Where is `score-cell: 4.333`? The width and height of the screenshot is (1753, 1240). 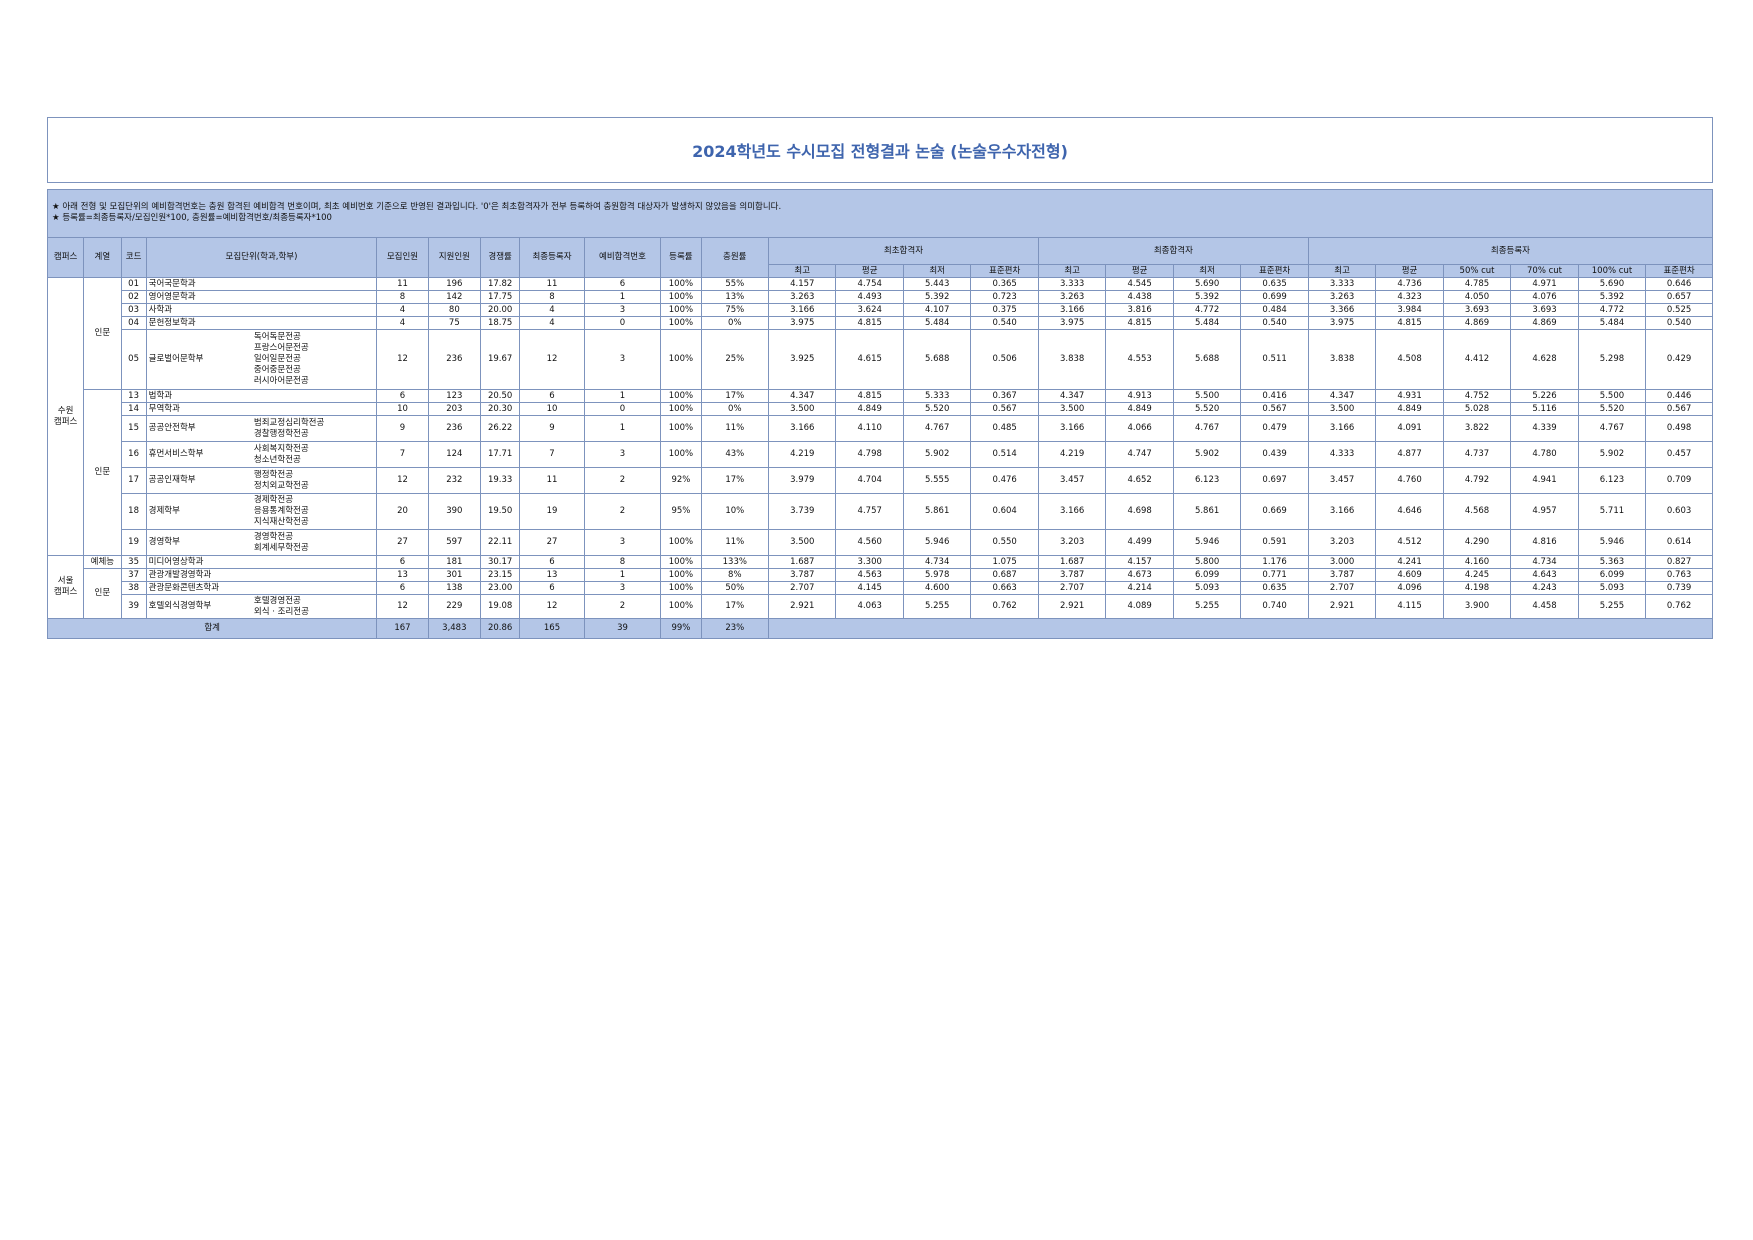
score-cell: 4.333 is located at coordinates (1342, 454).